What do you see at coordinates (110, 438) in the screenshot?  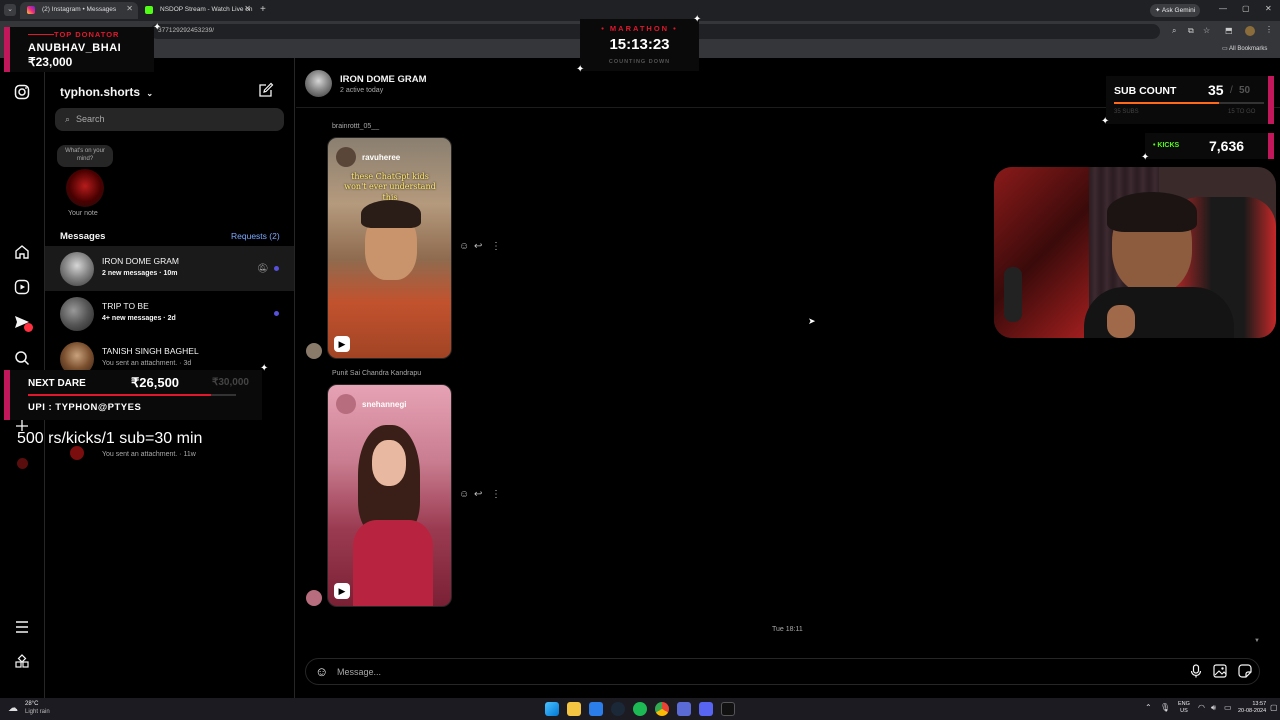 I see `rate-info-text: 500 rs/kicks/1 sub=30 min` at bounding box center [110, 438].